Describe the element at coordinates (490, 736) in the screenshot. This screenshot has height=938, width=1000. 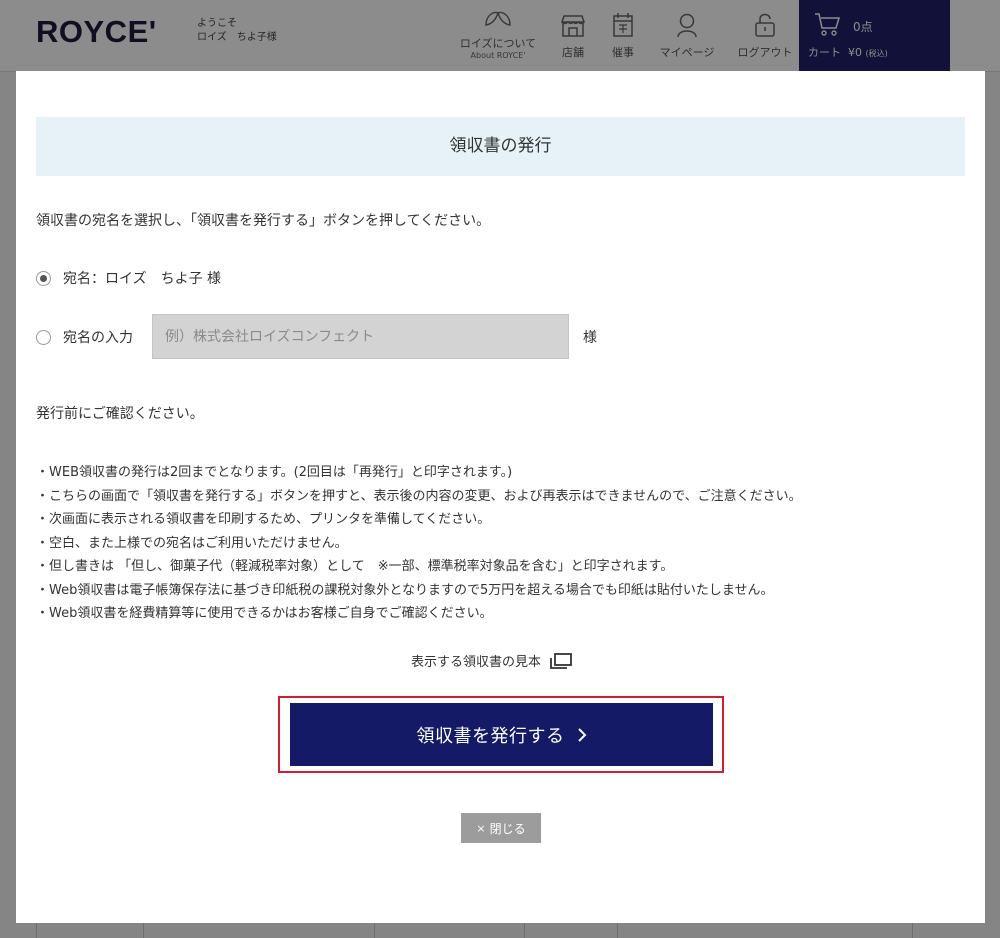
I see `issue-receipt-label: 領収書を発行する` at that location.